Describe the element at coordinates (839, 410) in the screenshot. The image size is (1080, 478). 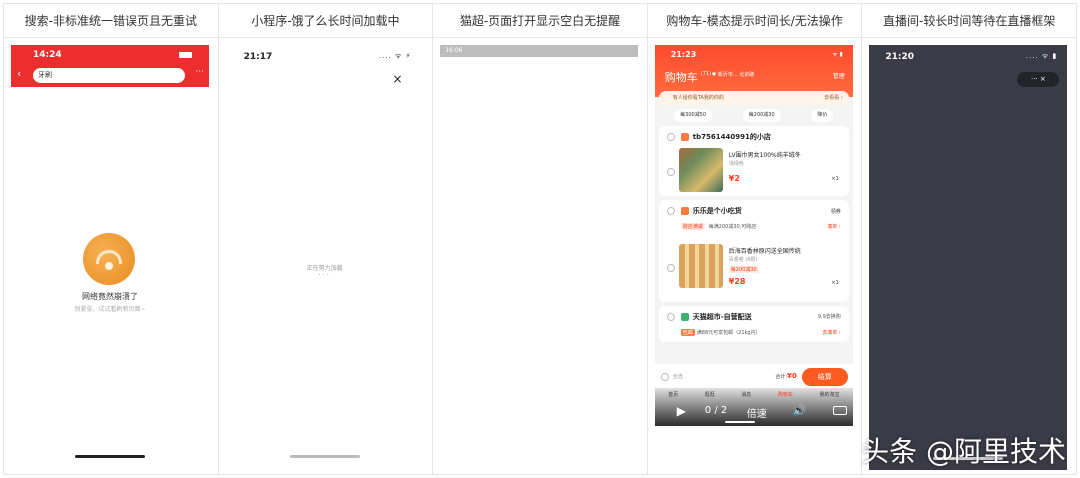
I see `pip-icon` at that location.